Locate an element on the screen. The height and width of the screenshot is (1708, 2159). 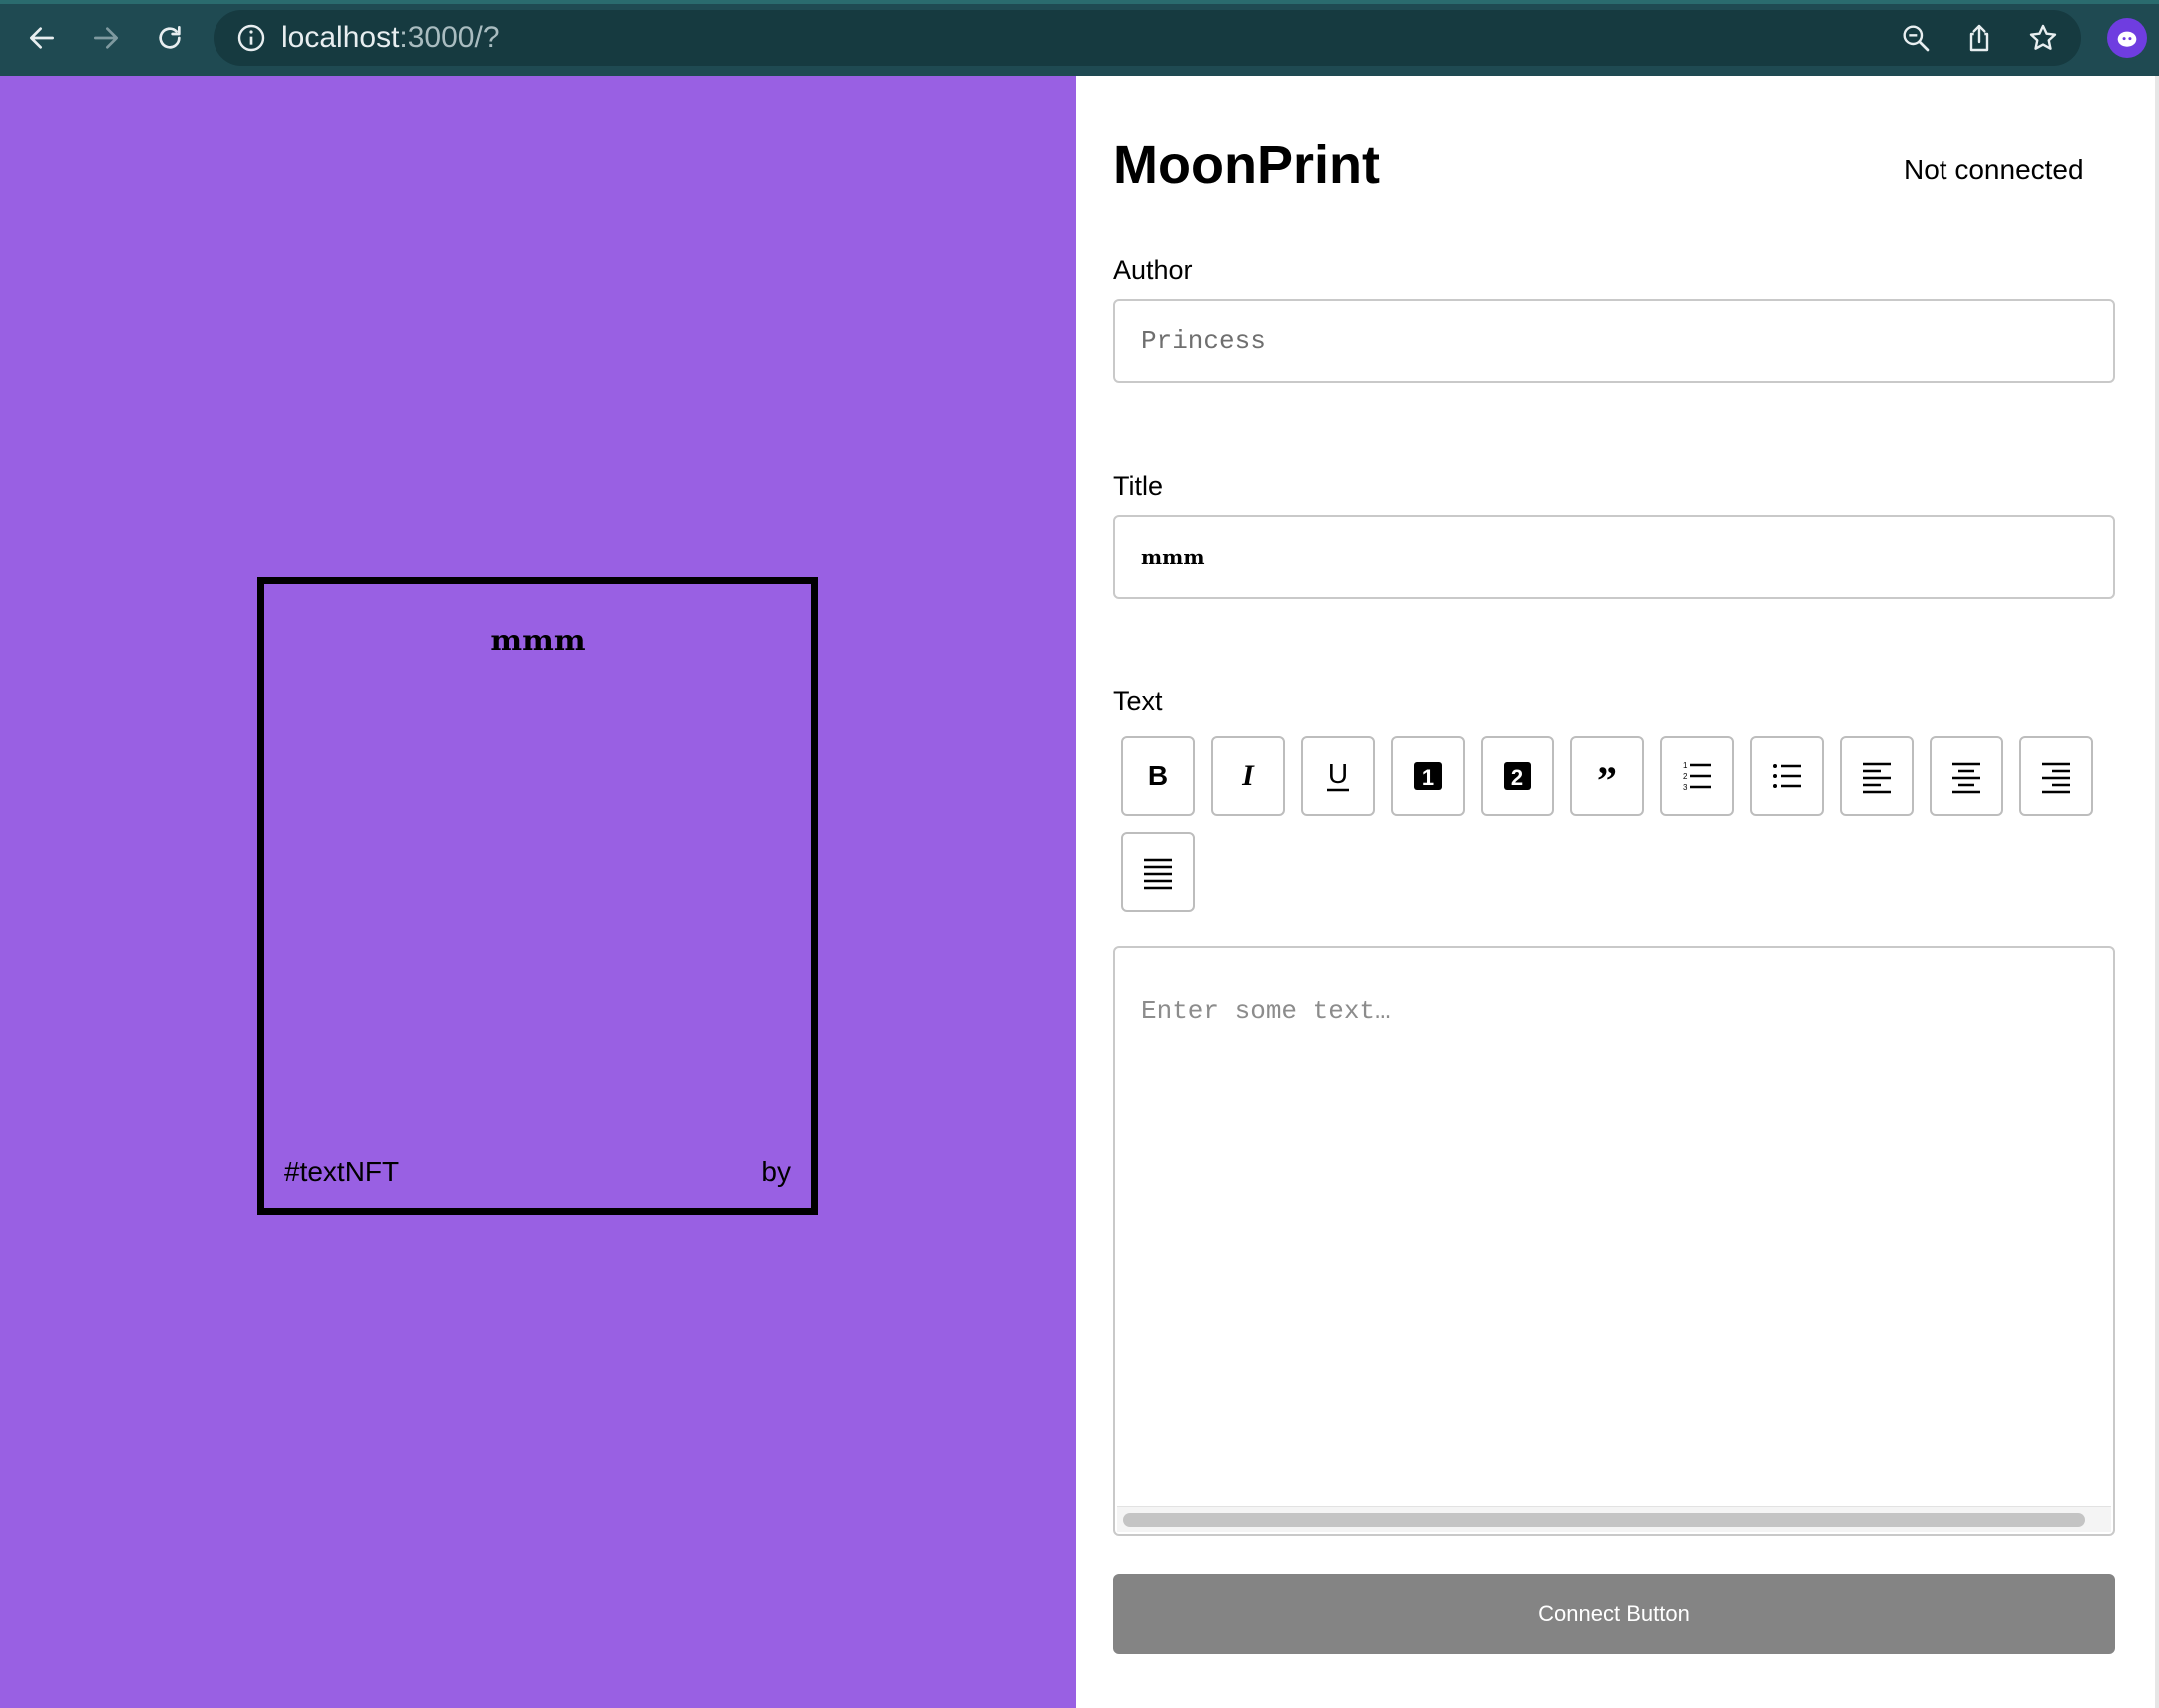
numbered-list-button: 1 2 3 is located at coordinates (1697, 776).